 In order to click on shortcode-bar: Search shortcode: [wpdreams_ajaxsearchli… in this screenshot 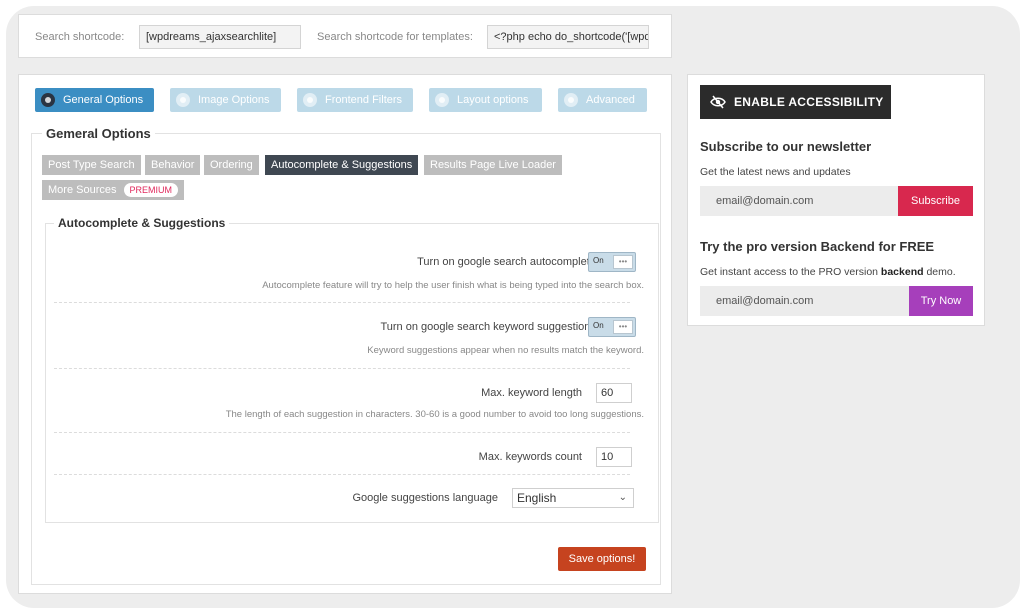, I will do `click(345, 36)`.